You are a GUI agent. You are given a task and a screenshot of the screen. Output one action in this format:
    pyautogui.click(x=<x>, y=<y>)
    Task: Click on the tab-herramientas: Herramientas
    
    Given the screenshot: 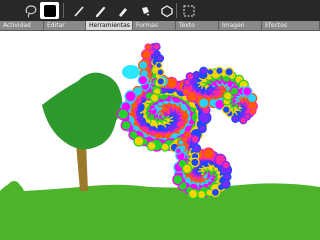 What is the action you would take?
    pyautogui.click(x=109, y=25)
    